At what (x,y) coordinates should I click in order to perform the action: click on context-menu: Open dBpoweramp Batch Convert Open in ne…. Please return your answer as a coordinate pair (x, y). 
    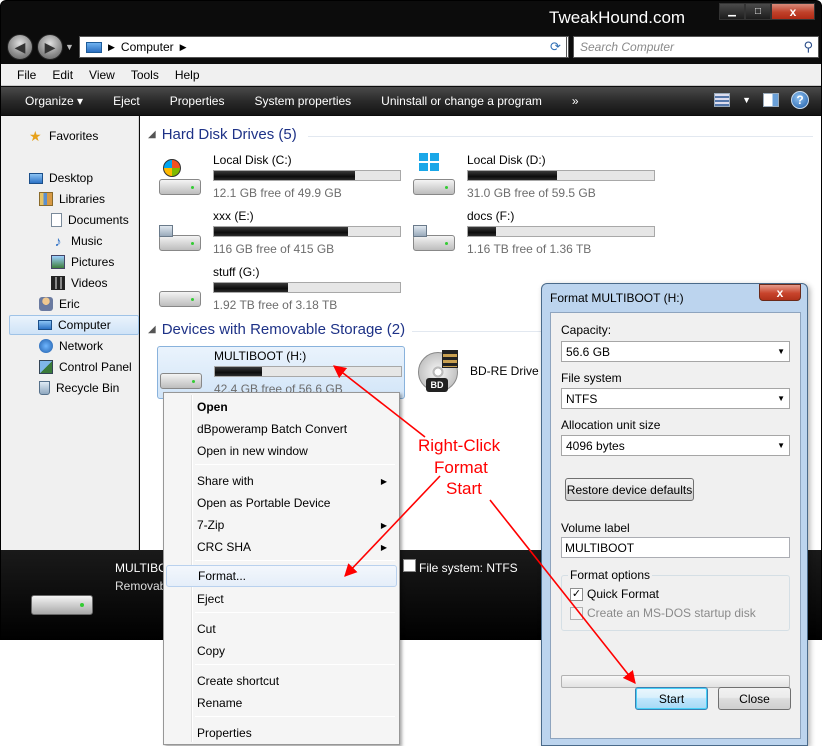
    Looking at the image, I should click on (281, 568).